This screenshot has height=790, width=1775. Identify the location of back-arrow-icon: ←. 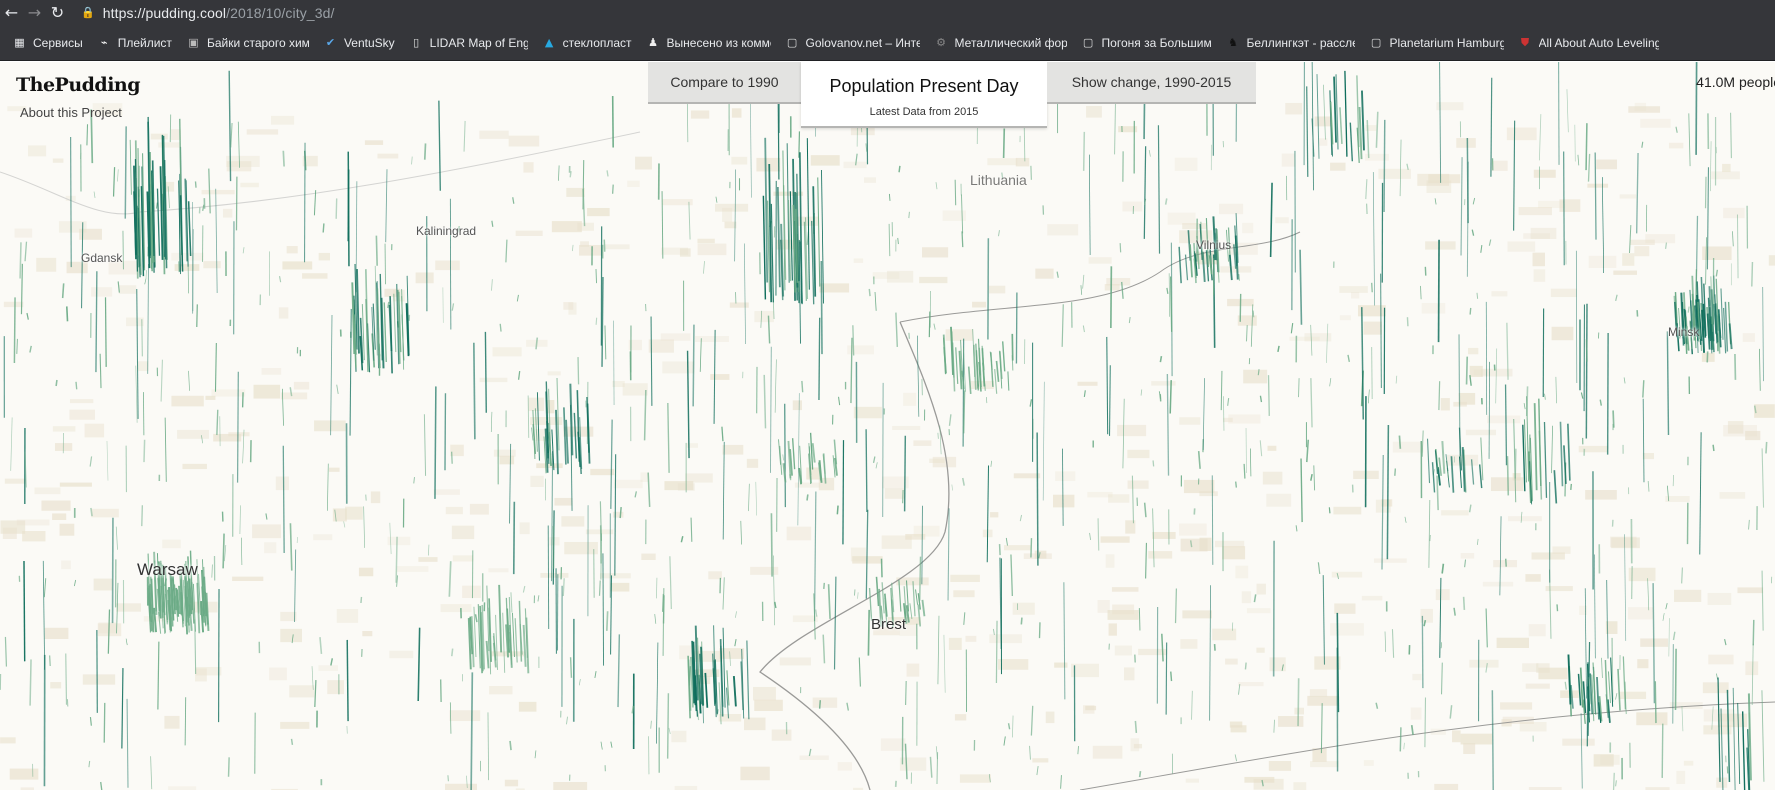
(11, 12).